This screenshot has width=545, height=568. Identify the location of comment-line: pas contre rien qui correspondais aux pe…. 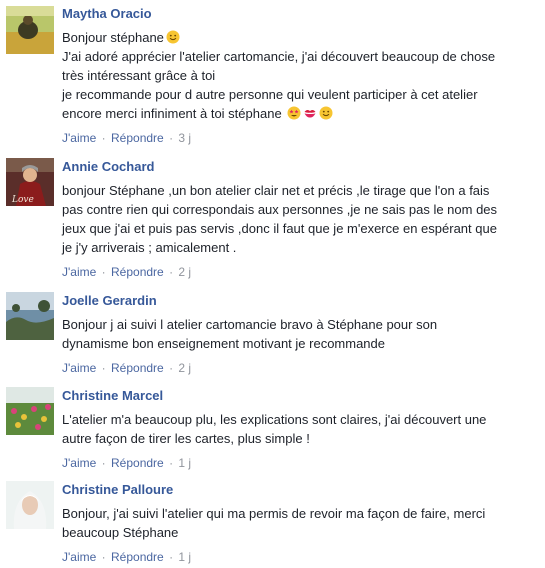
(280, 209).